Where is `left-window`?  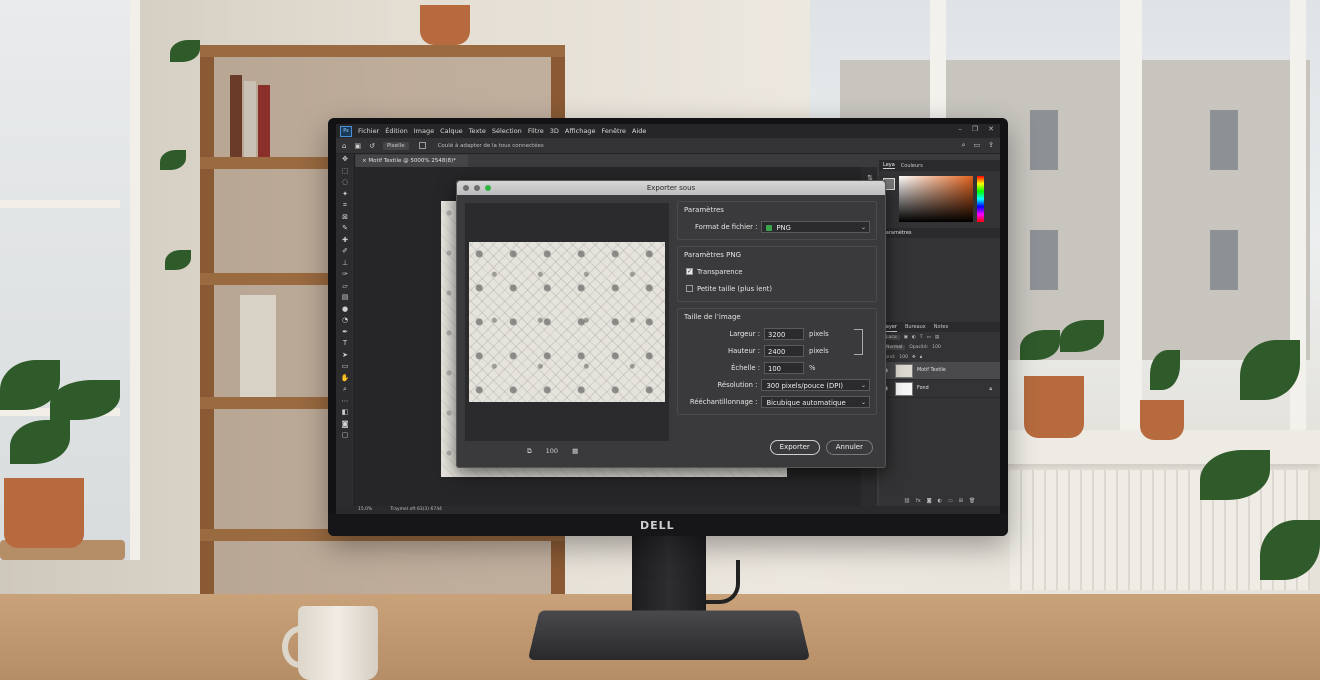
left-window is located at coordinates (70, 280).